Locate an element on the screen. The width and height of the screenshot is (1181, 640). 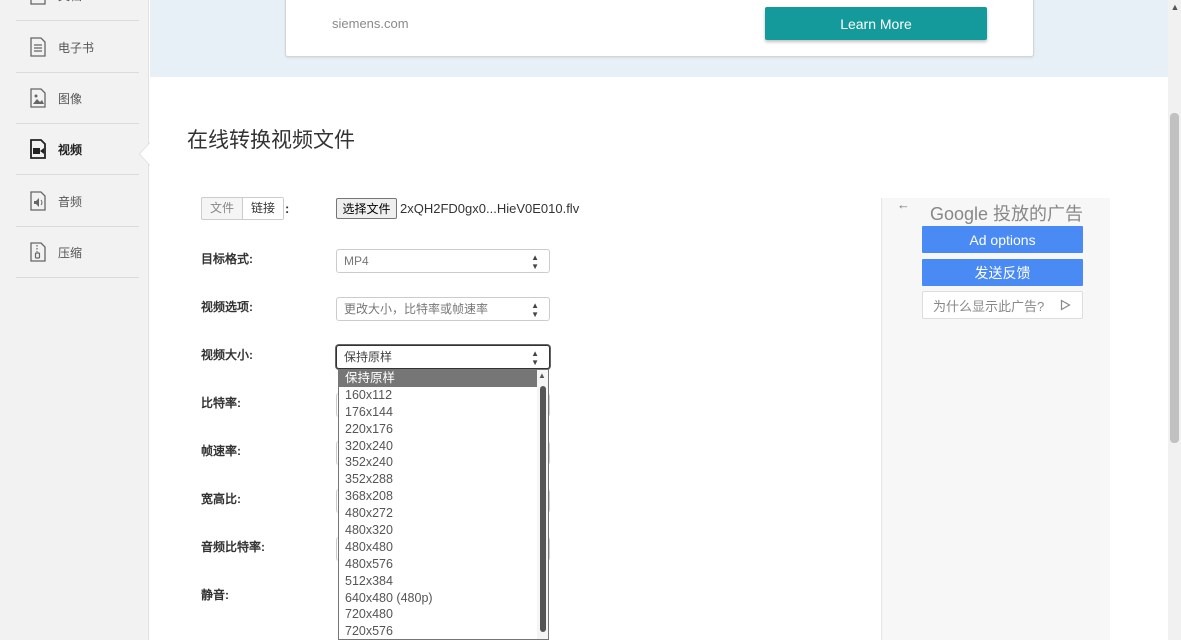
page-title: 在线转换视频文件 is located at coordinates (271, 140).